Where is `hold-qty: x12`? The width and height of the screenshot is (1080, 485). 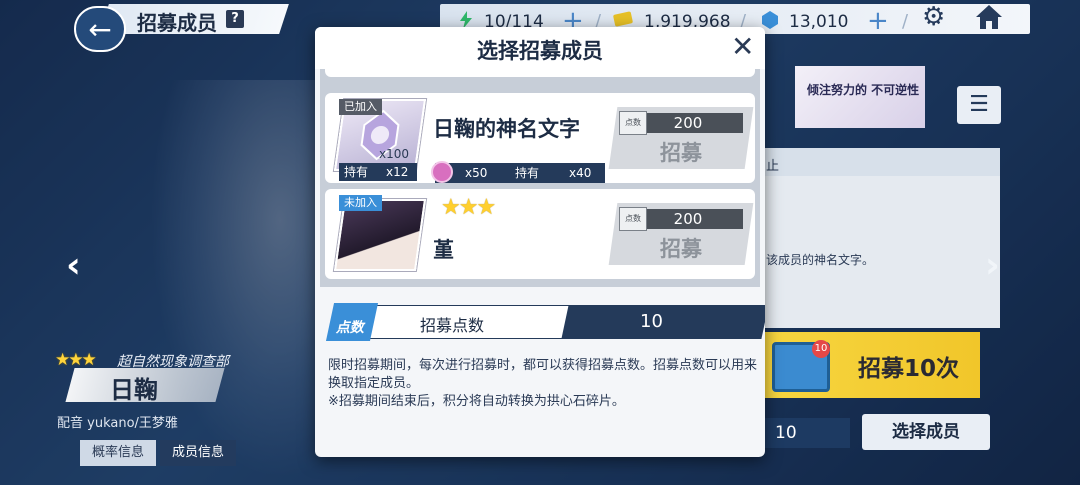
hold-qty: x12 is located at coordinates (397, 172).